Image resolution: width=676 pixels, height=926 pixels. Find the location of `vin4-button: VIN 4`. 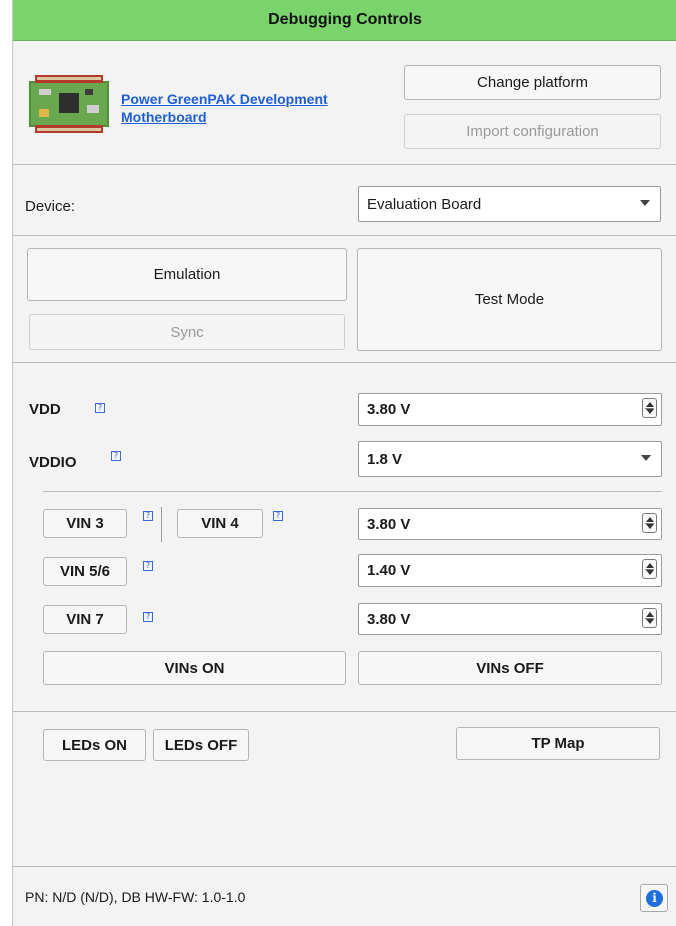

vin4-button: VIN 4 is located at coordinates (220, 523).